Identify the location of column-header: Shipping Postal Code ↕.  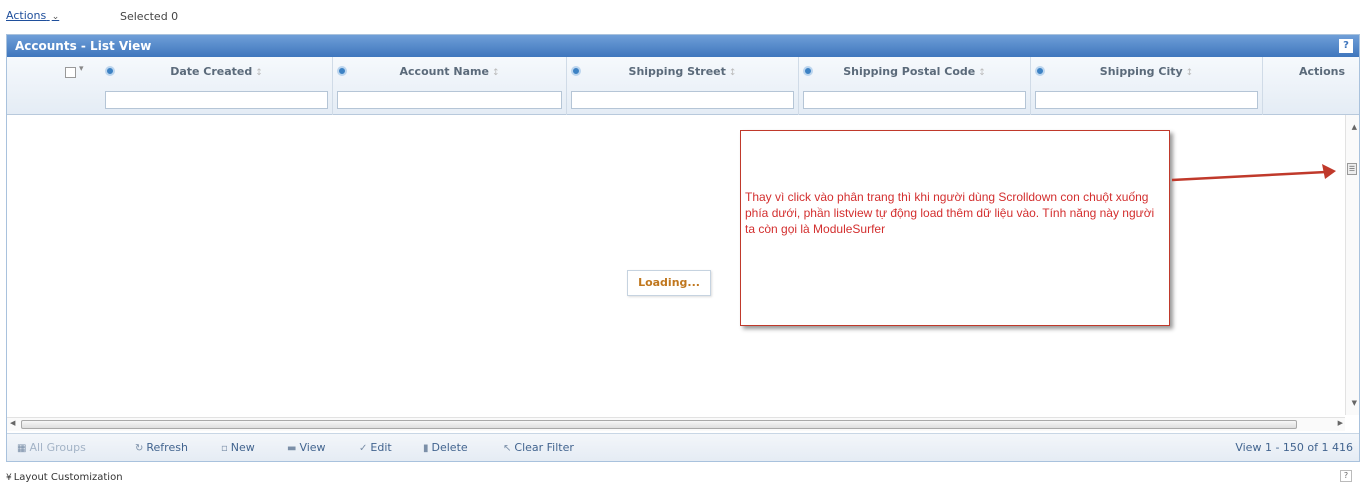
(914, 71).